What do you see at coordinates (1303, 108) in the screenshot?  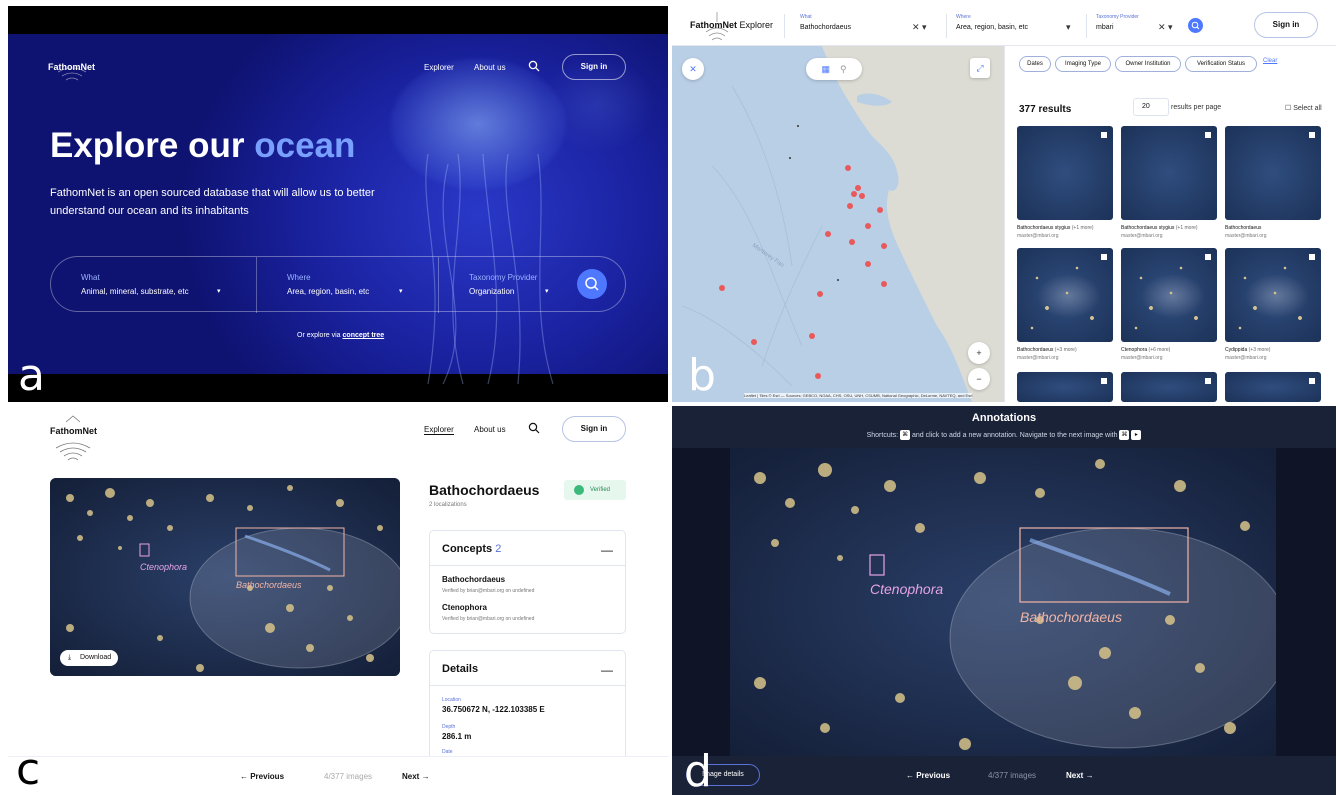 I see `select-all-checkbox: ☐ Select all` at bounding box center [1303, 108].